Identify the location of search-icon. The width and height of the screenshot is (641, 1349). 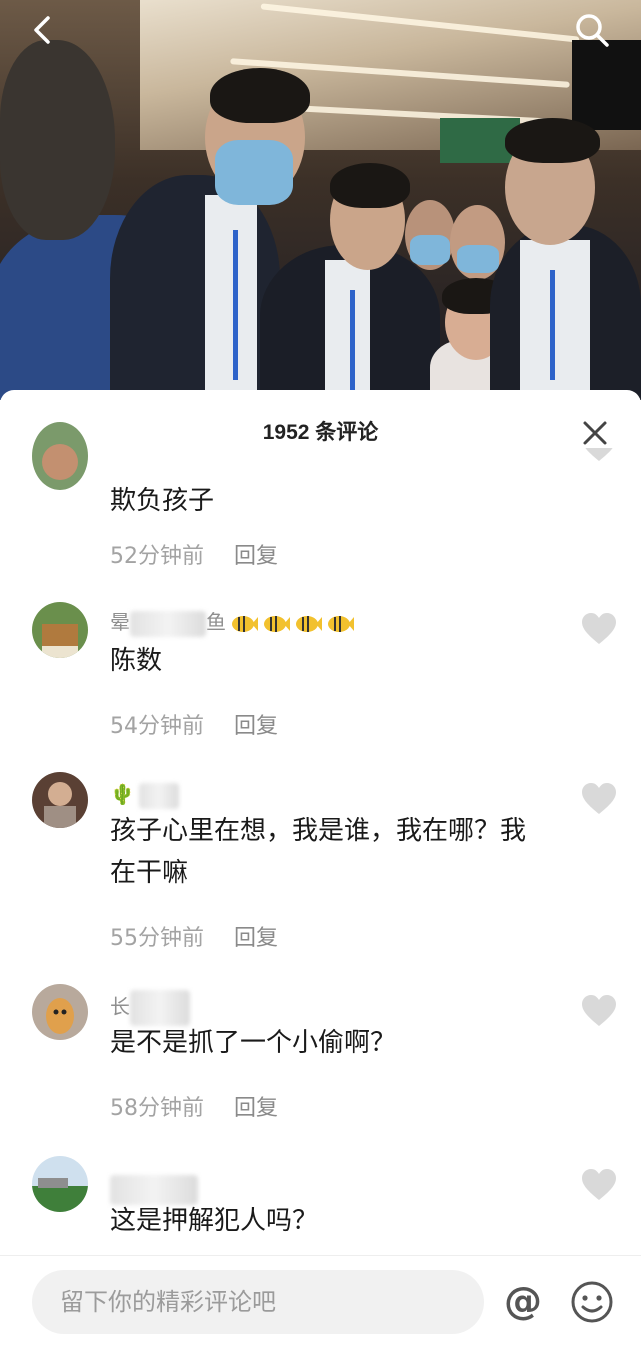
(592, 30).